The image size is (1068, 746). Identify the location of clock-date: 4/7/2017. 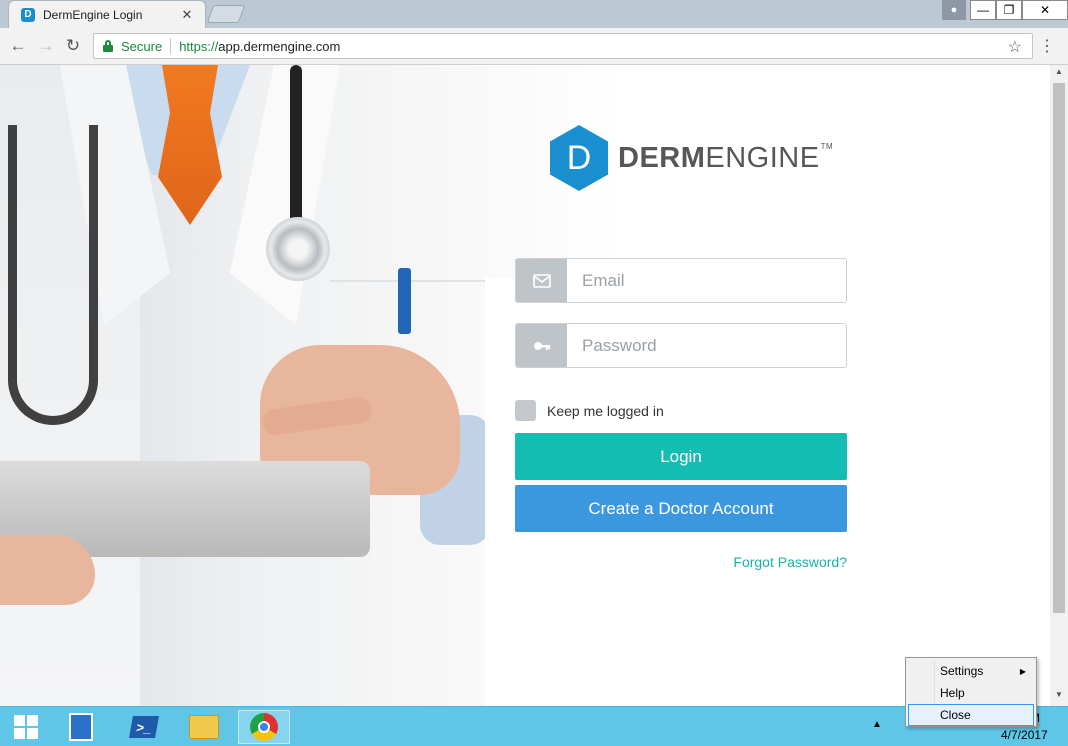
(1024, 735).